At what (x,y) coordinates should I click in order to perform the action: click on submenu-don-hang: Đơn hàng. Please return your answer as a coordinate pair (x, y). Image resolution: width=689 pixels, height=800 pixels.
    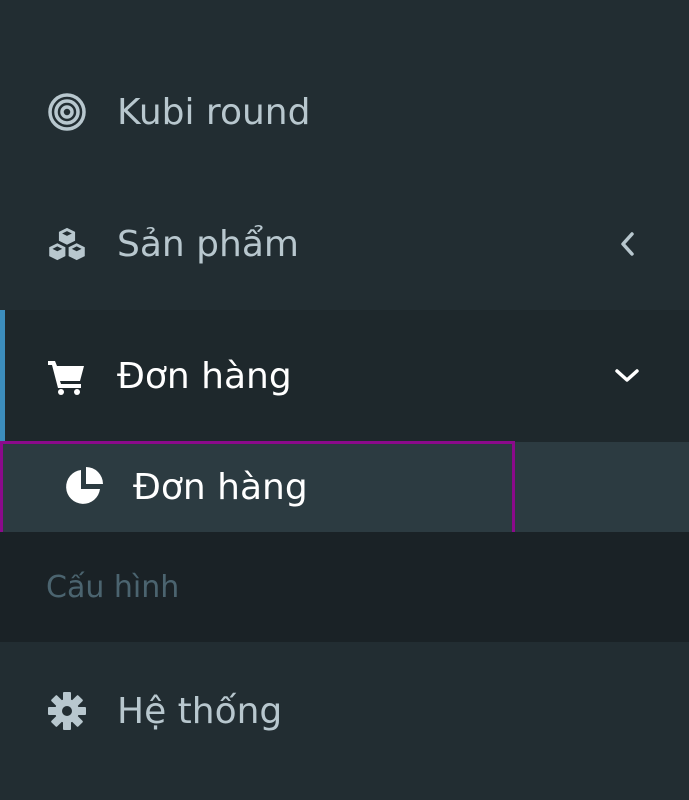
    Looking at the image, I should click on (344, 487).